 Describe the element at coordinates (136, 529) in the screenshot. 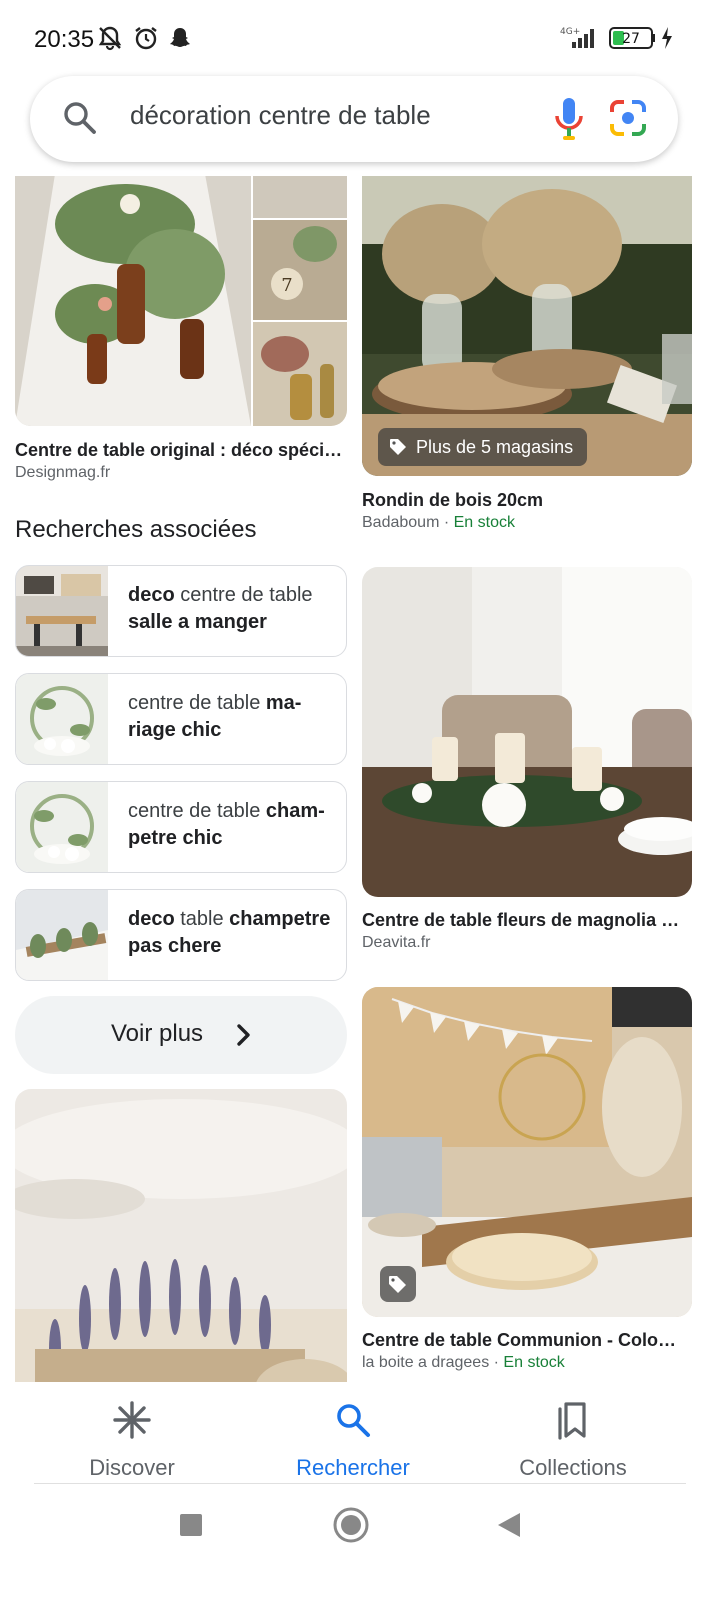

I see `related-searches-heading: Recherches associées` at that location.